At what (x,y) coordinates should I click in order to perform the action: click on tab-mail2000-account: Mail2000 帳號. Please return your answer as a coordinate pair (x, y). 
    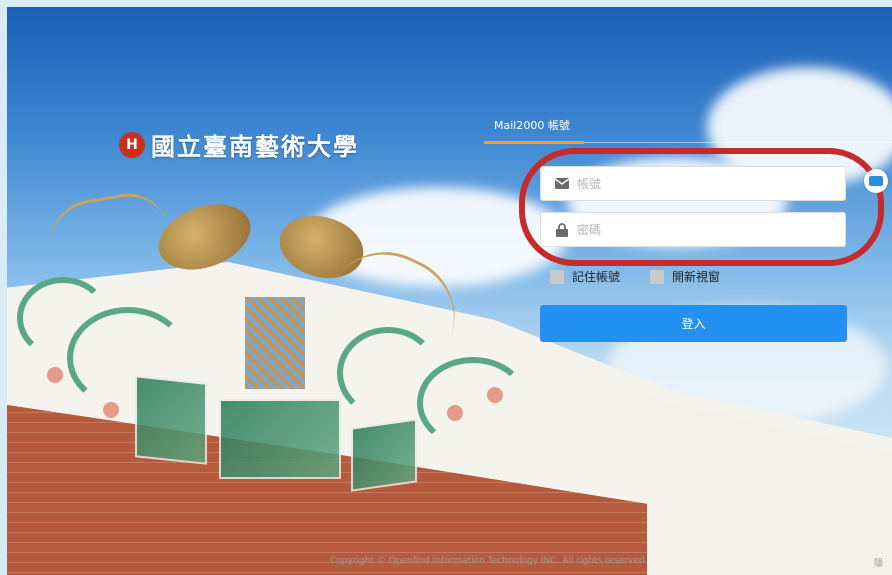
    Looking at the image, I should click on (534, 127).